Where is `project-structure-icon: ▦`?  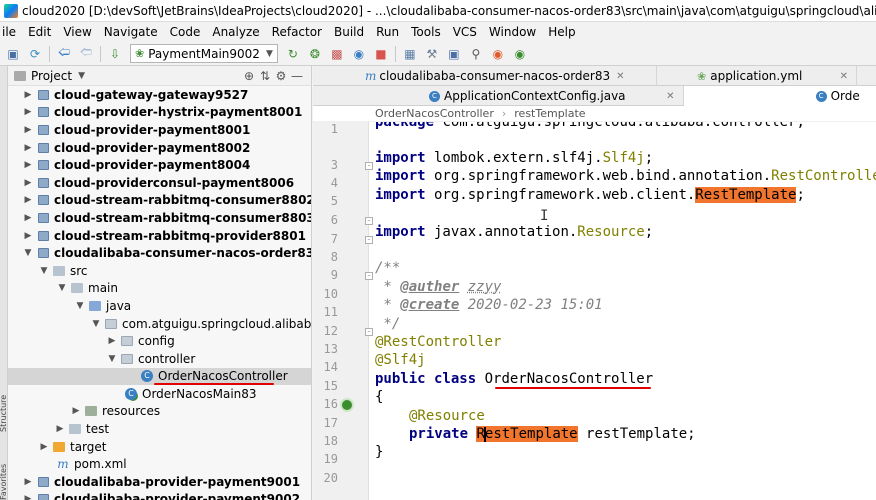 project-structure-icon: ▦ is located at coordinates (410, 54).